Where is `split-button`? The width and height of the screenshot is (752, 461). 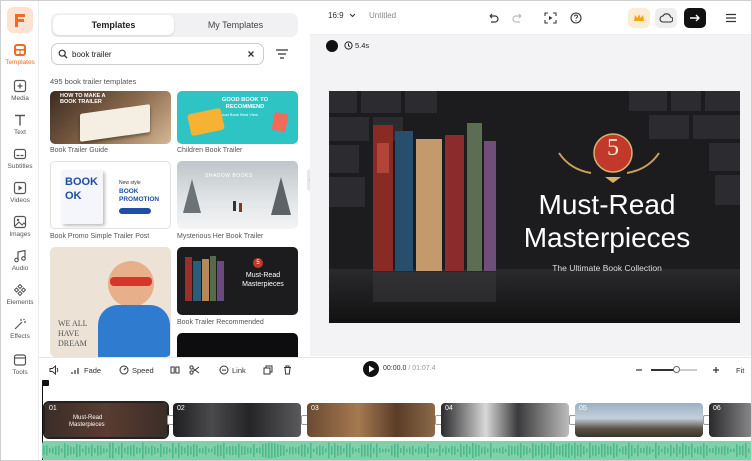 split-button is located at coordinates (175, 370).